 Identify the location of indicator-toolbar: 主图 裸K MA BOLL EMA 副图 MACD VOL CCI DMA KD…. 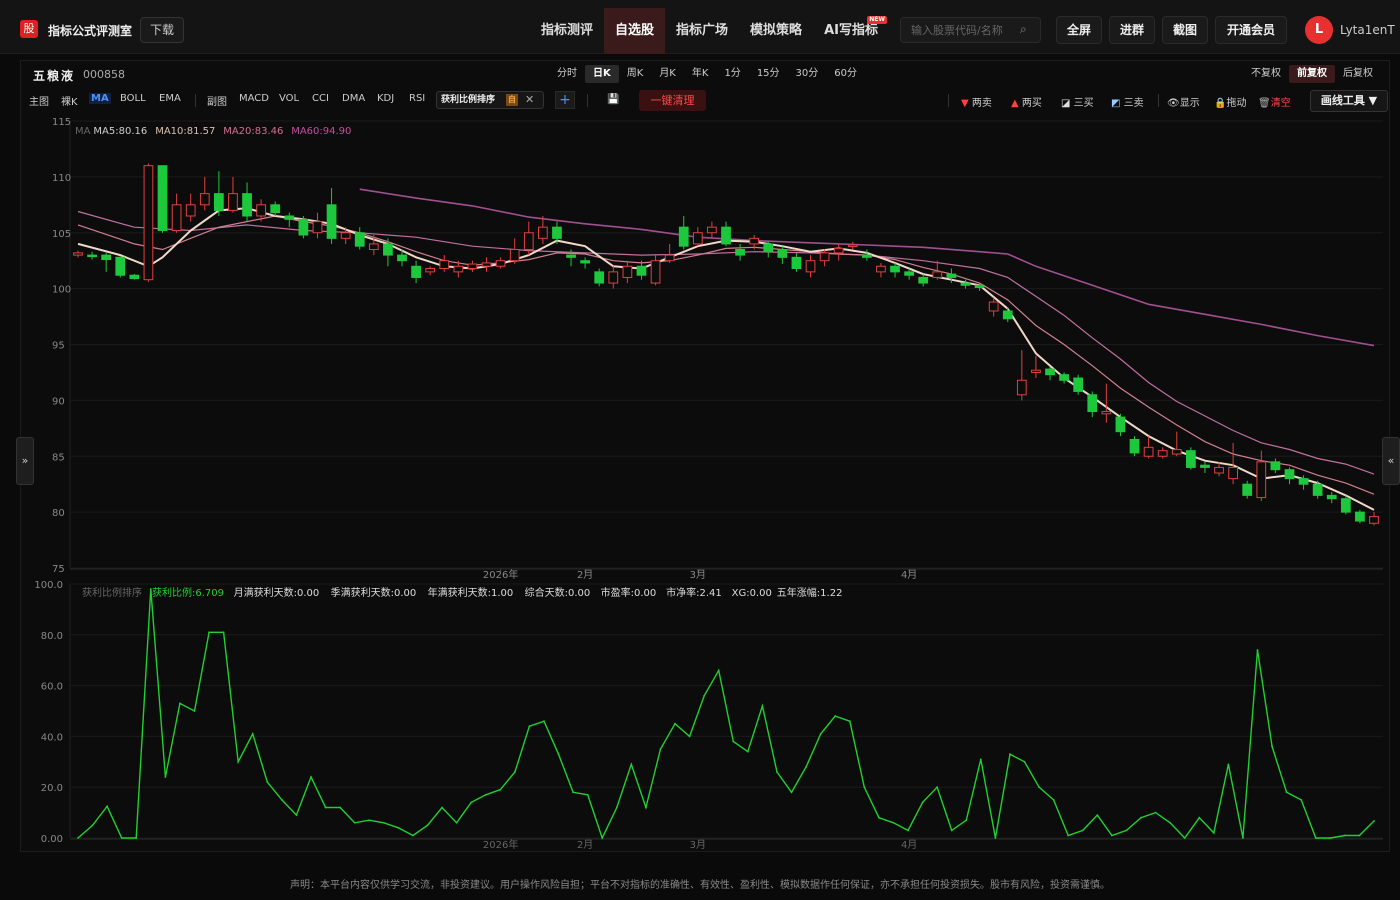
(705, 101).